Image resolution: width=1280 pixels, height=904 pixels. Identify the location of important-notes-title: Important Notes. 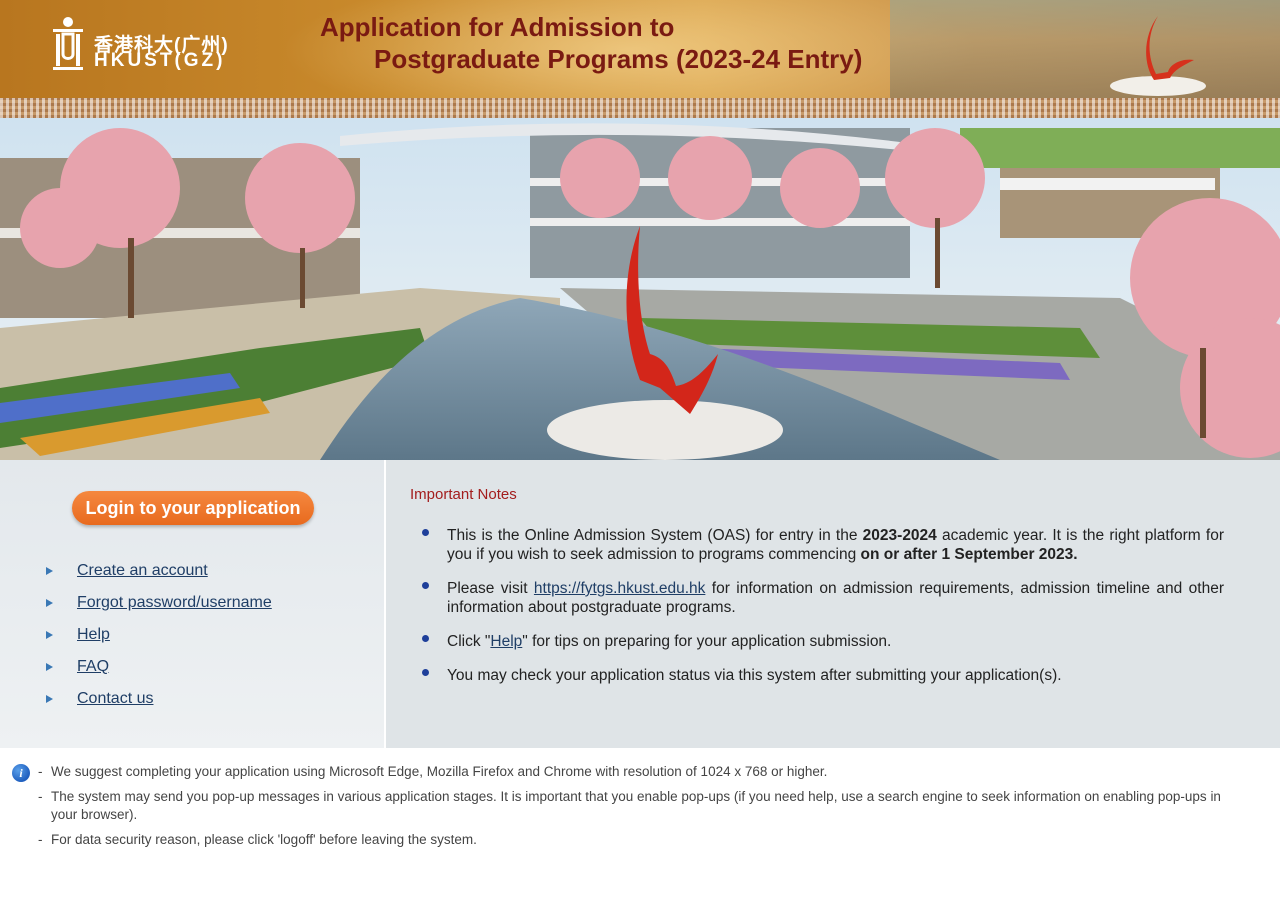
(463, 494).